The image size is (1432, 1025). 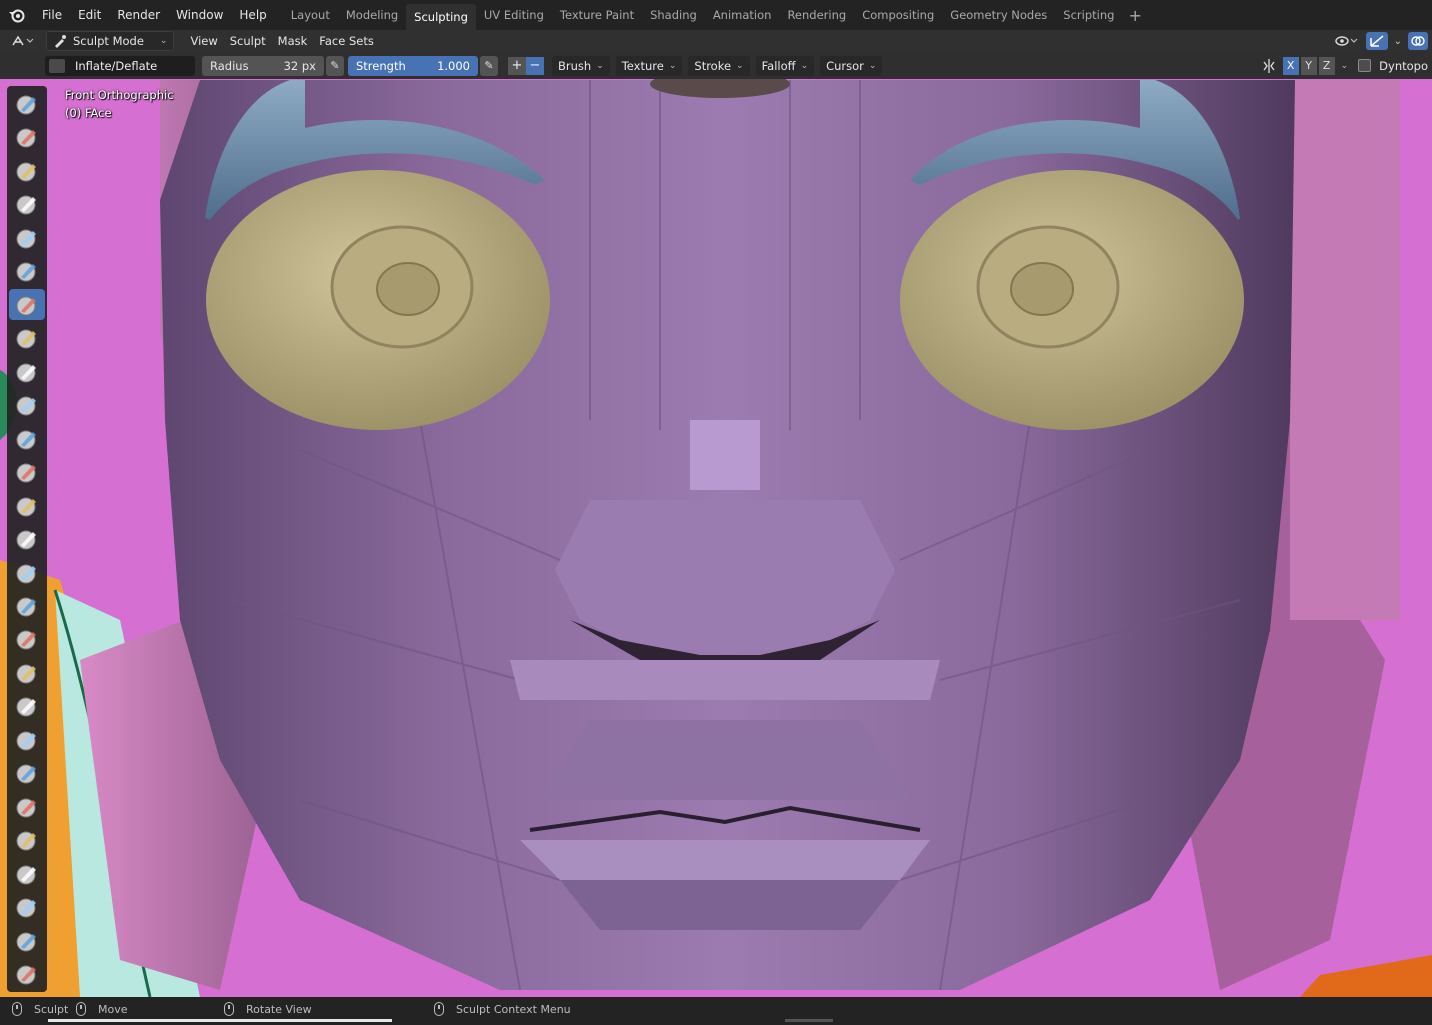 What do you see at coordinates (138, 15) in the screenshot?
I see `menu-render: Render` at bounding box center [138, 15].